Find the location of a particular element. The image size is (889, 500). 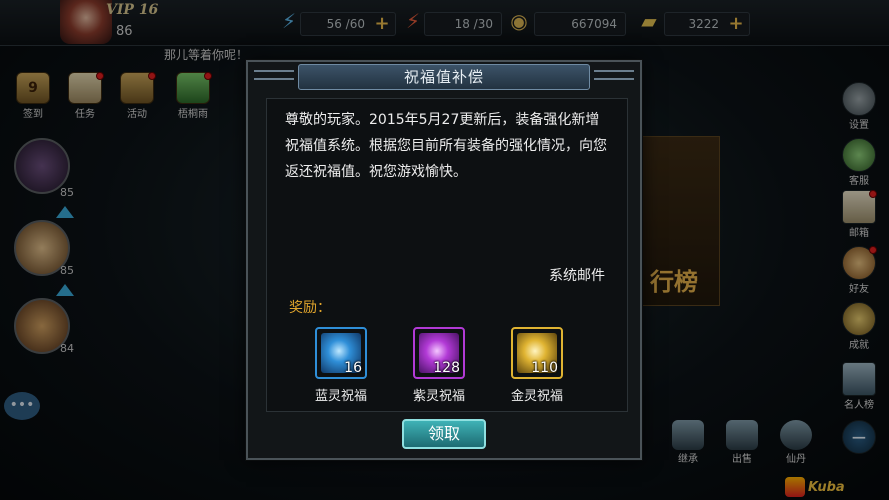

title-ornament-left is located at coordinates (274, 75).